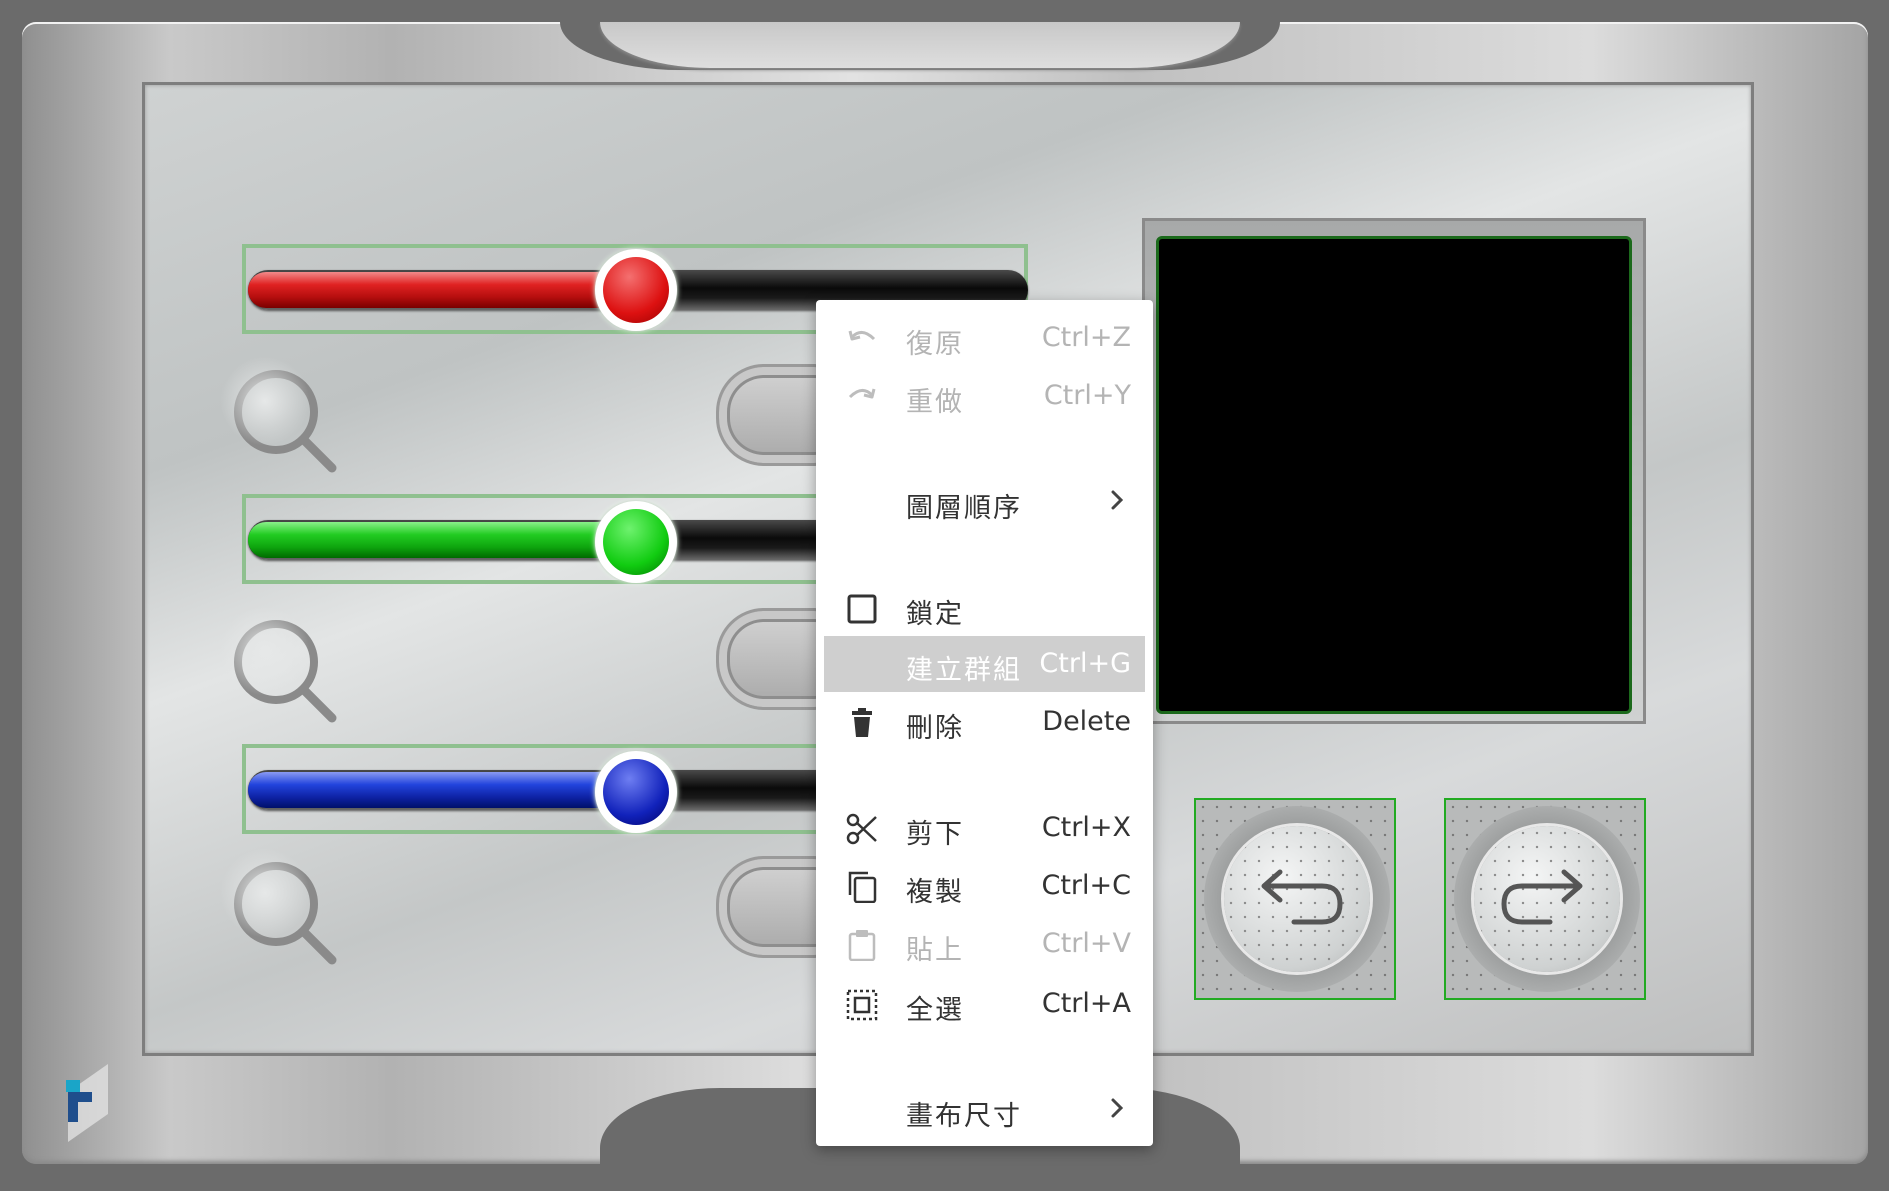 Image resolution: width=1889 pixels, height=1191 pixels. What do you see at coordinates (443, 540) in the screenshot?
I see `slider-green-fill` at bounding box center [443, 540].